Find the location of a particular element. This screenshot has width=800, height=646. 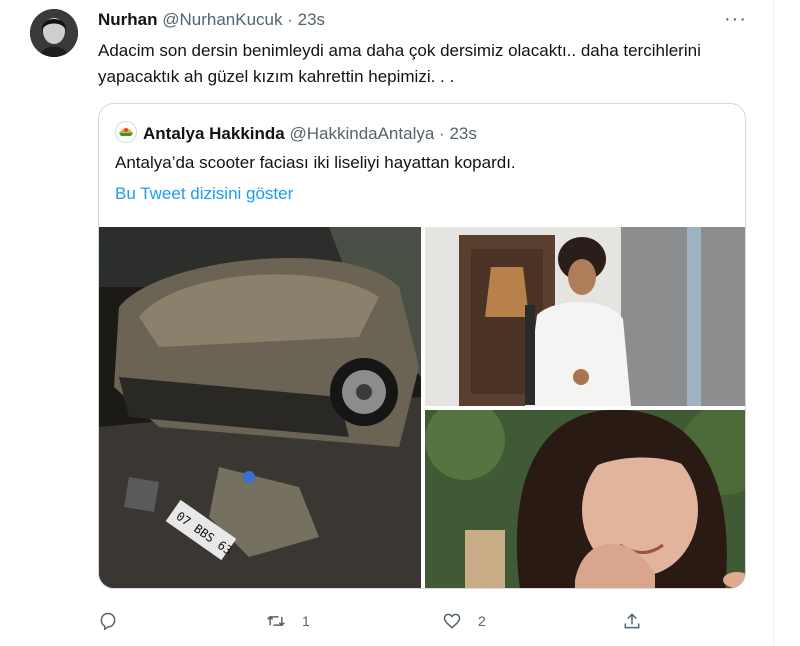

reply-button is located at coordinates (108, 621).